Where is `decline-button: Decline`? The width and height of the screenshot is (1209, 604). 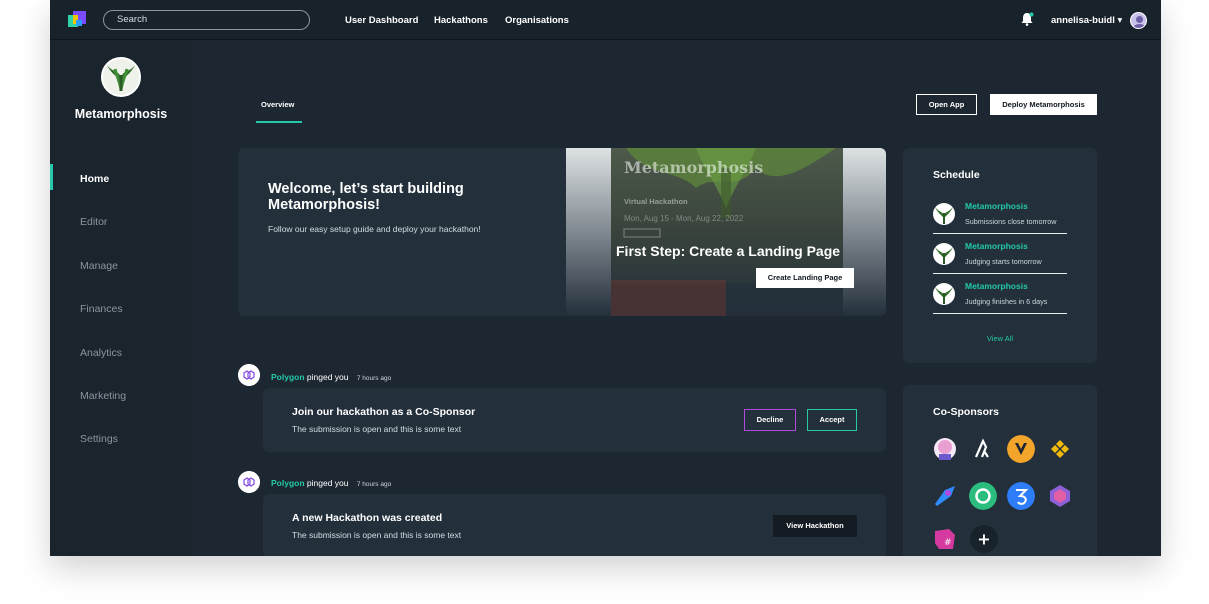
decline-button: Decline is located at coordinates (770, 420).